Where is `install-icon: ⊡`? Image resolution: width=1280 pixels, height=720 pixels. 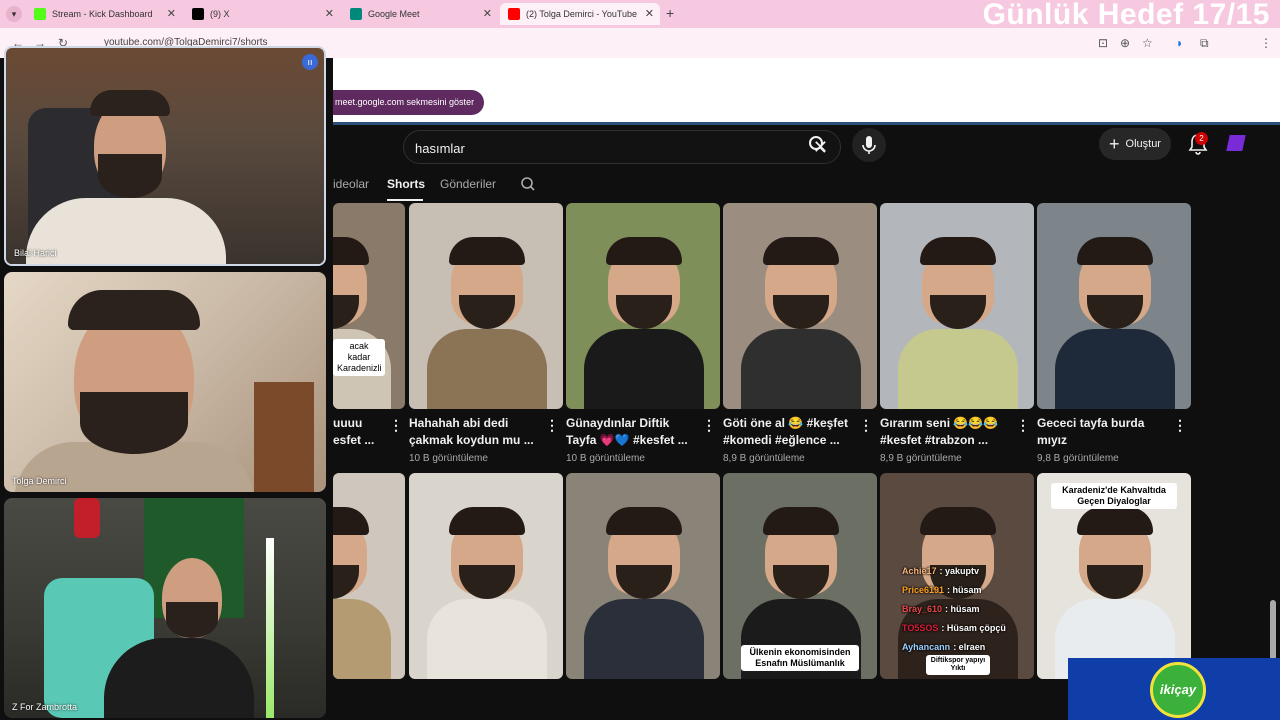
install-icon: ⊡ is located at coordinates (1103, 43).